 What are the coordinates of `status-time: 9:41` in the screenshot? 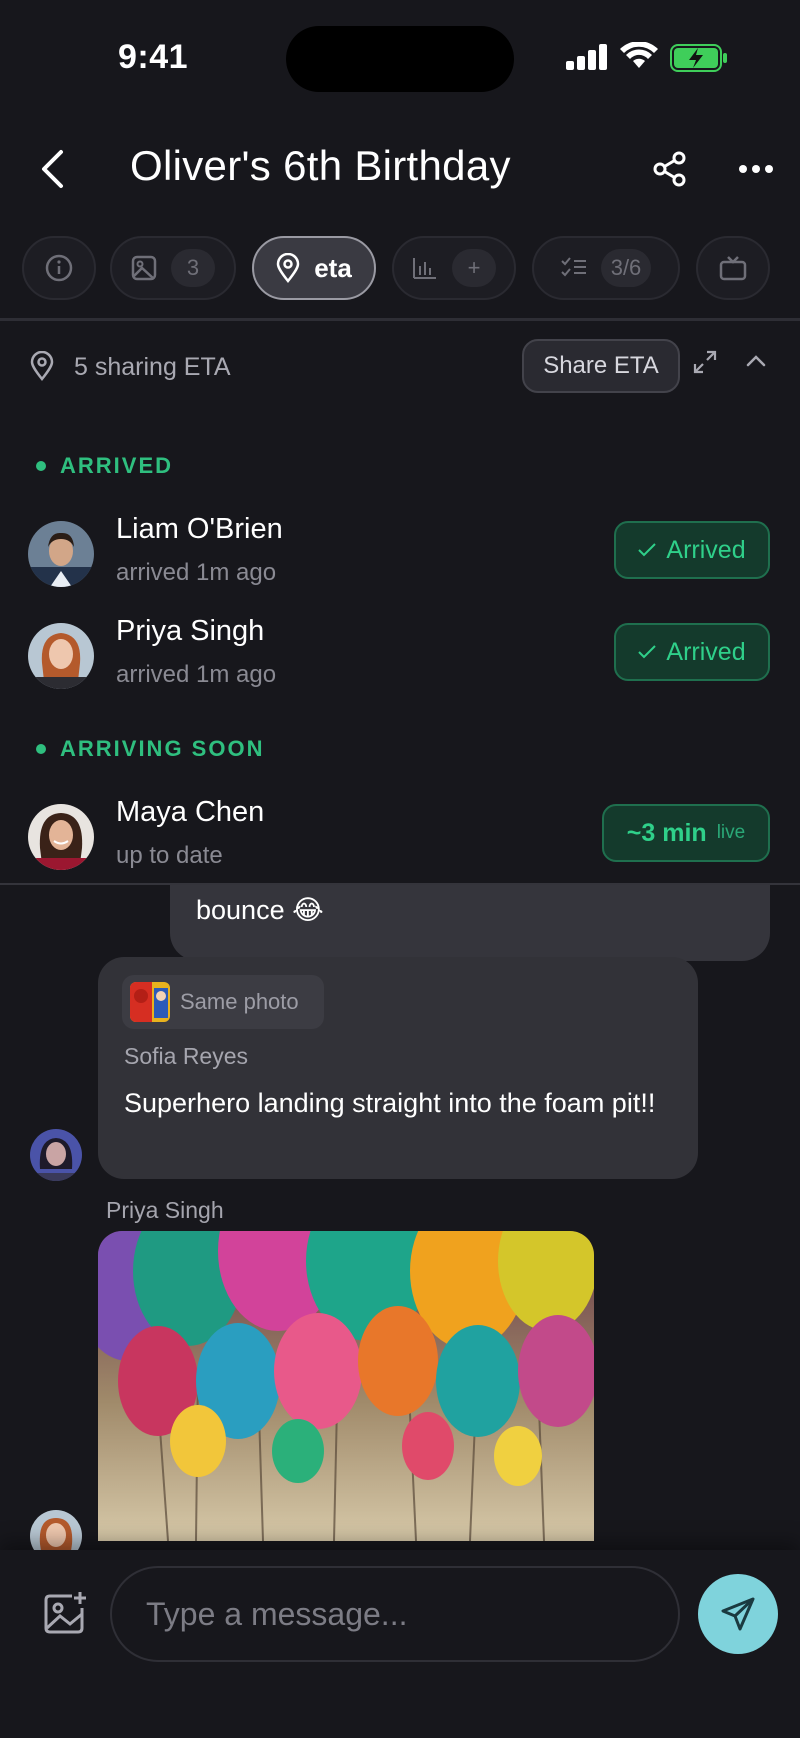 It's located at (153, 57).